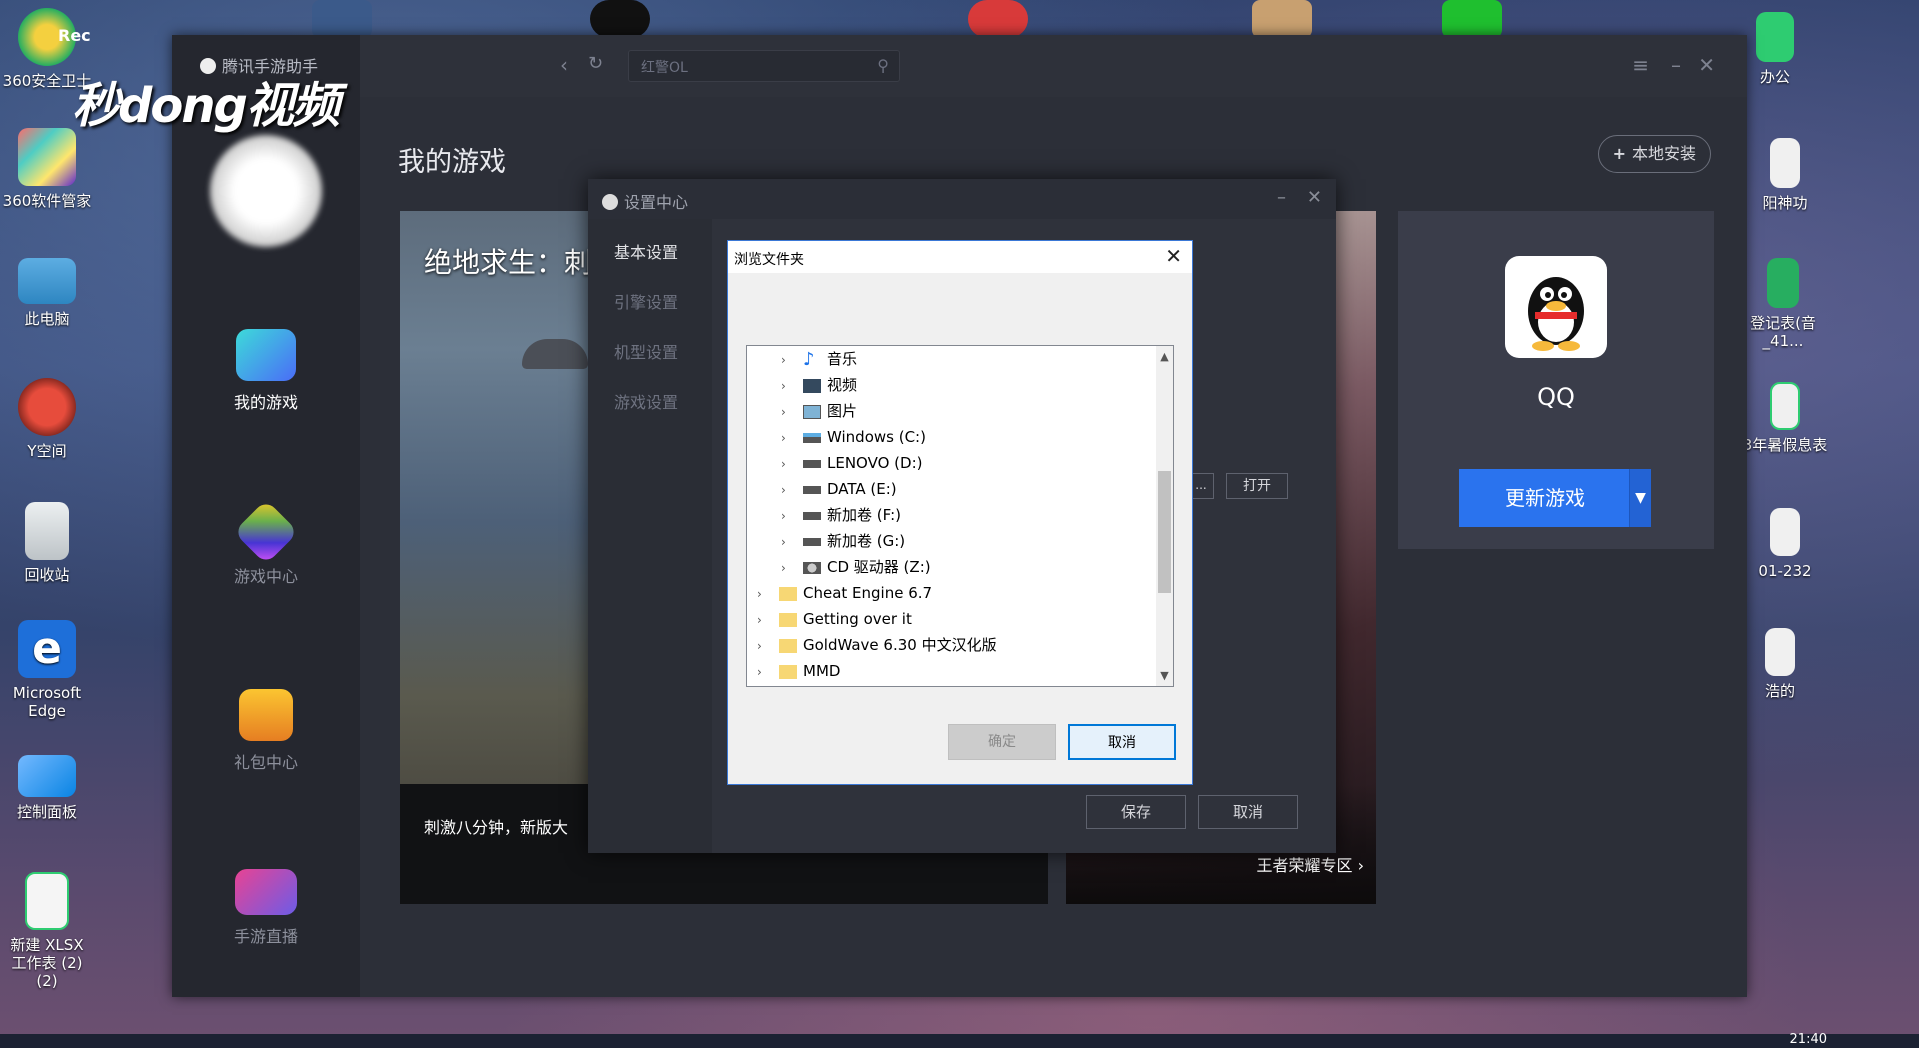  I want to click on desktop-icon-360soft: 360软件管家, so click(47, 169).